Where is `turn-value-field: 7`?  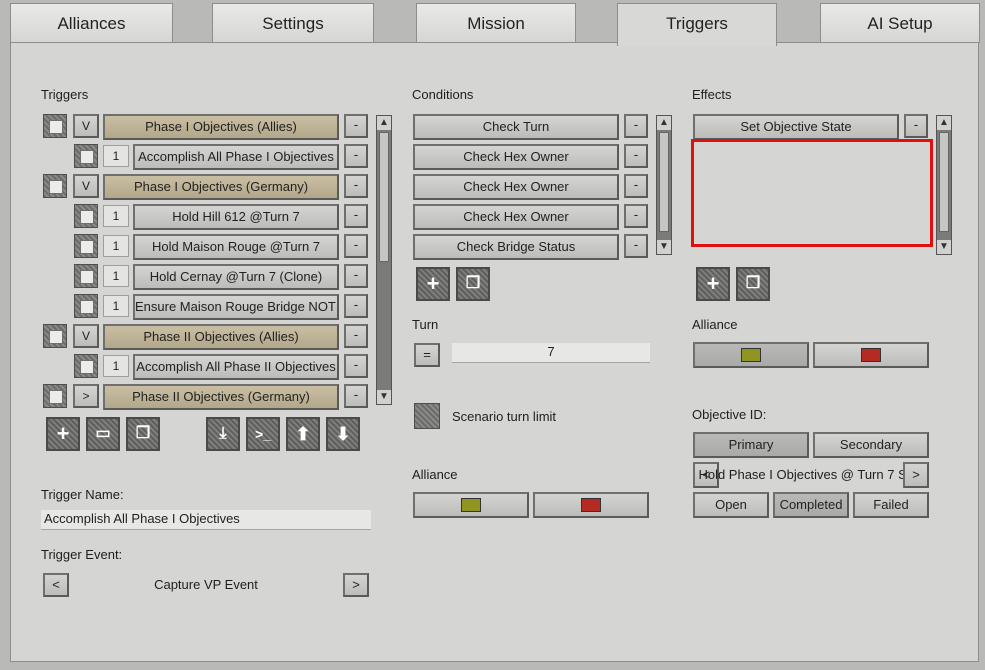 turn-value-field: 7 is located at coordinates (551, 353).